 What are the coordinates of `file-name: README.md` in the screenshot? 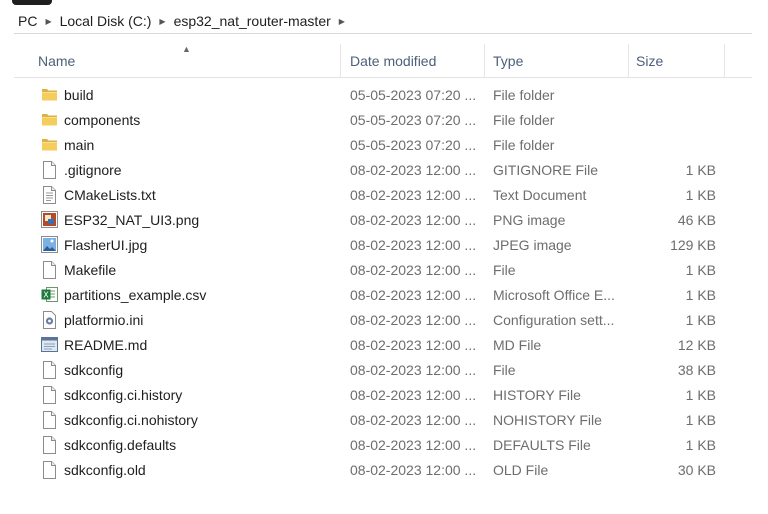 It's located at (106, 344).